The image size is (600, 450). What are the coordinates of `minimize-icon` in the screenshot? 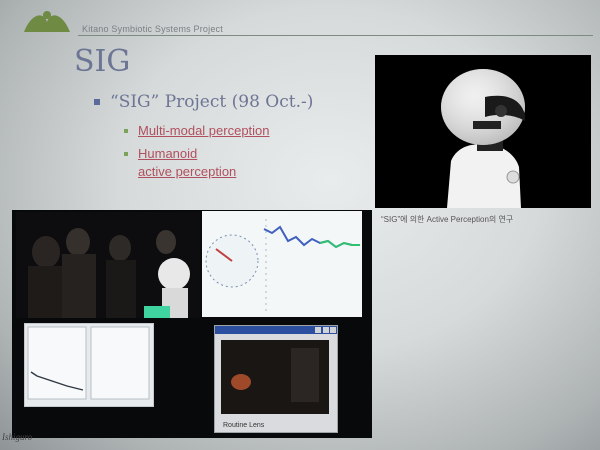 It's located at (318, 330).